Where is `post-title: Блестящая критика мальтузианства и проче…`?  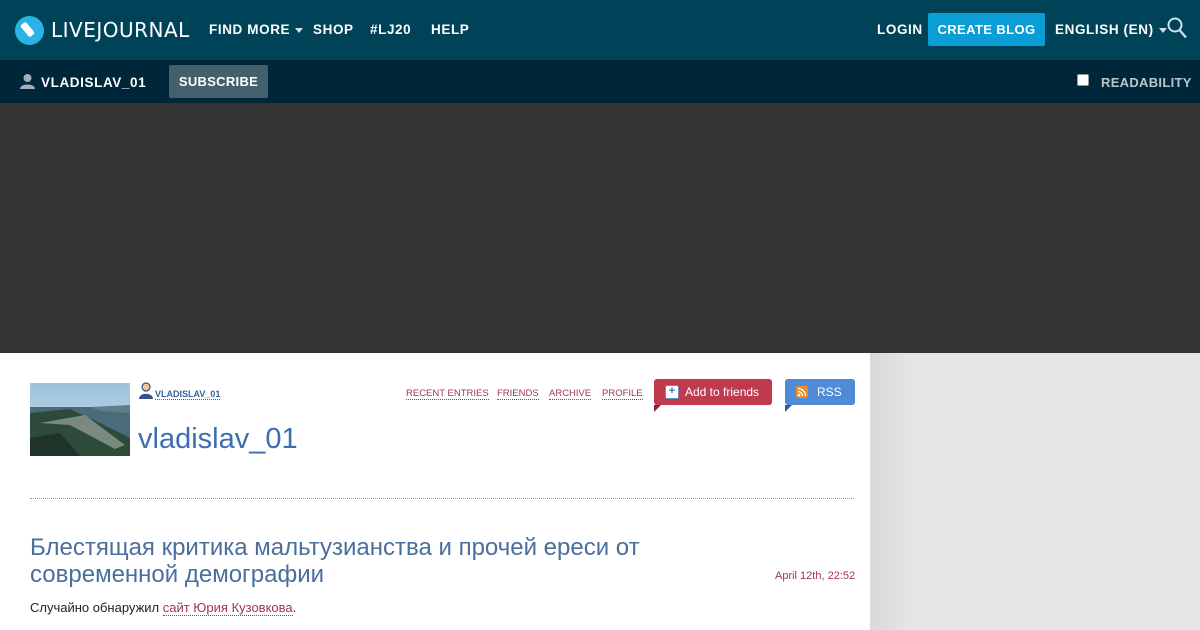
post-title: Блестящая критика мальтузианства и проче… is located at coordinates (370, 561).